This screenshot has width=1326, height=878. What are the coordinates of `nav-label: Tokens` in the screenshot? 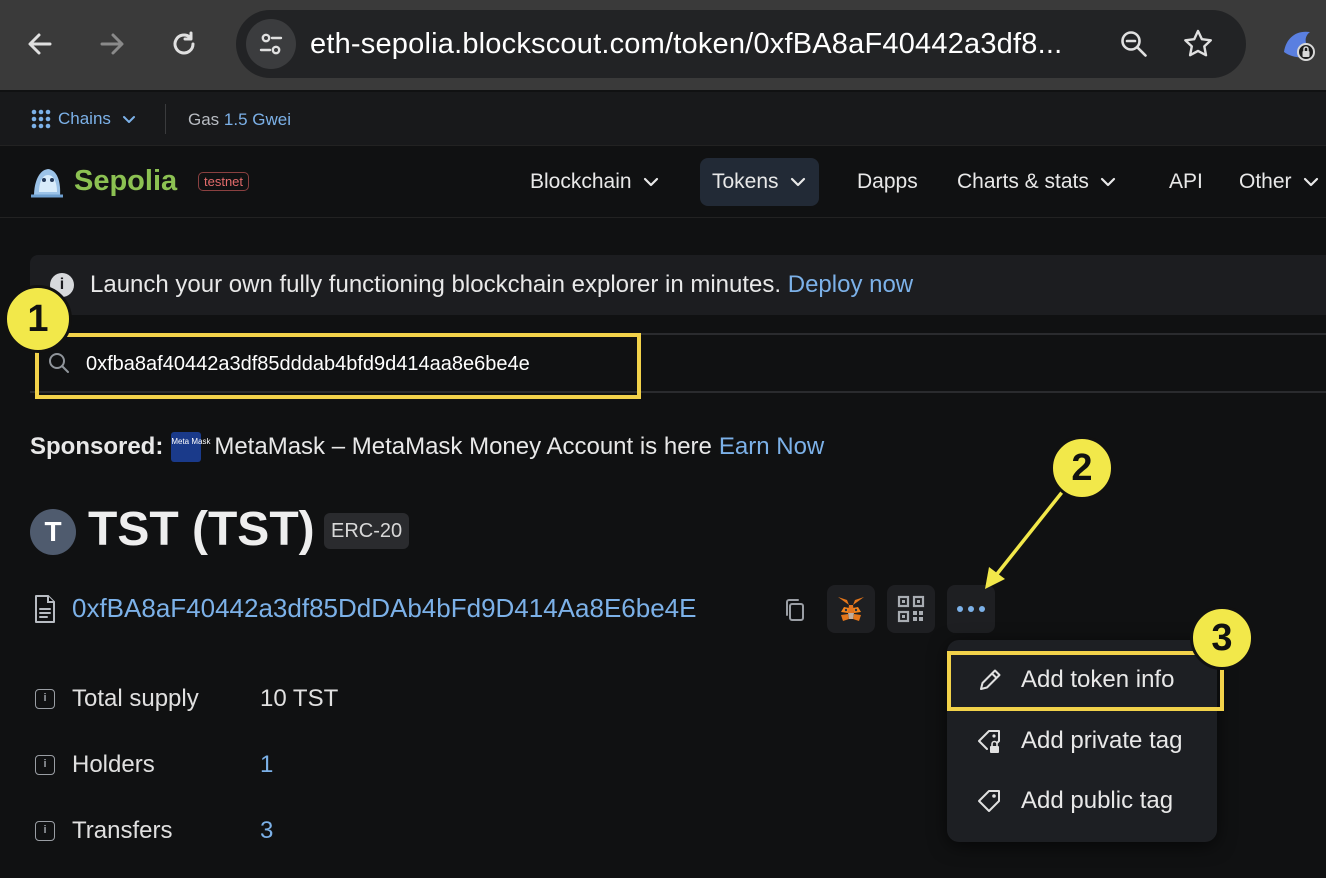 It's located at (745, 181).